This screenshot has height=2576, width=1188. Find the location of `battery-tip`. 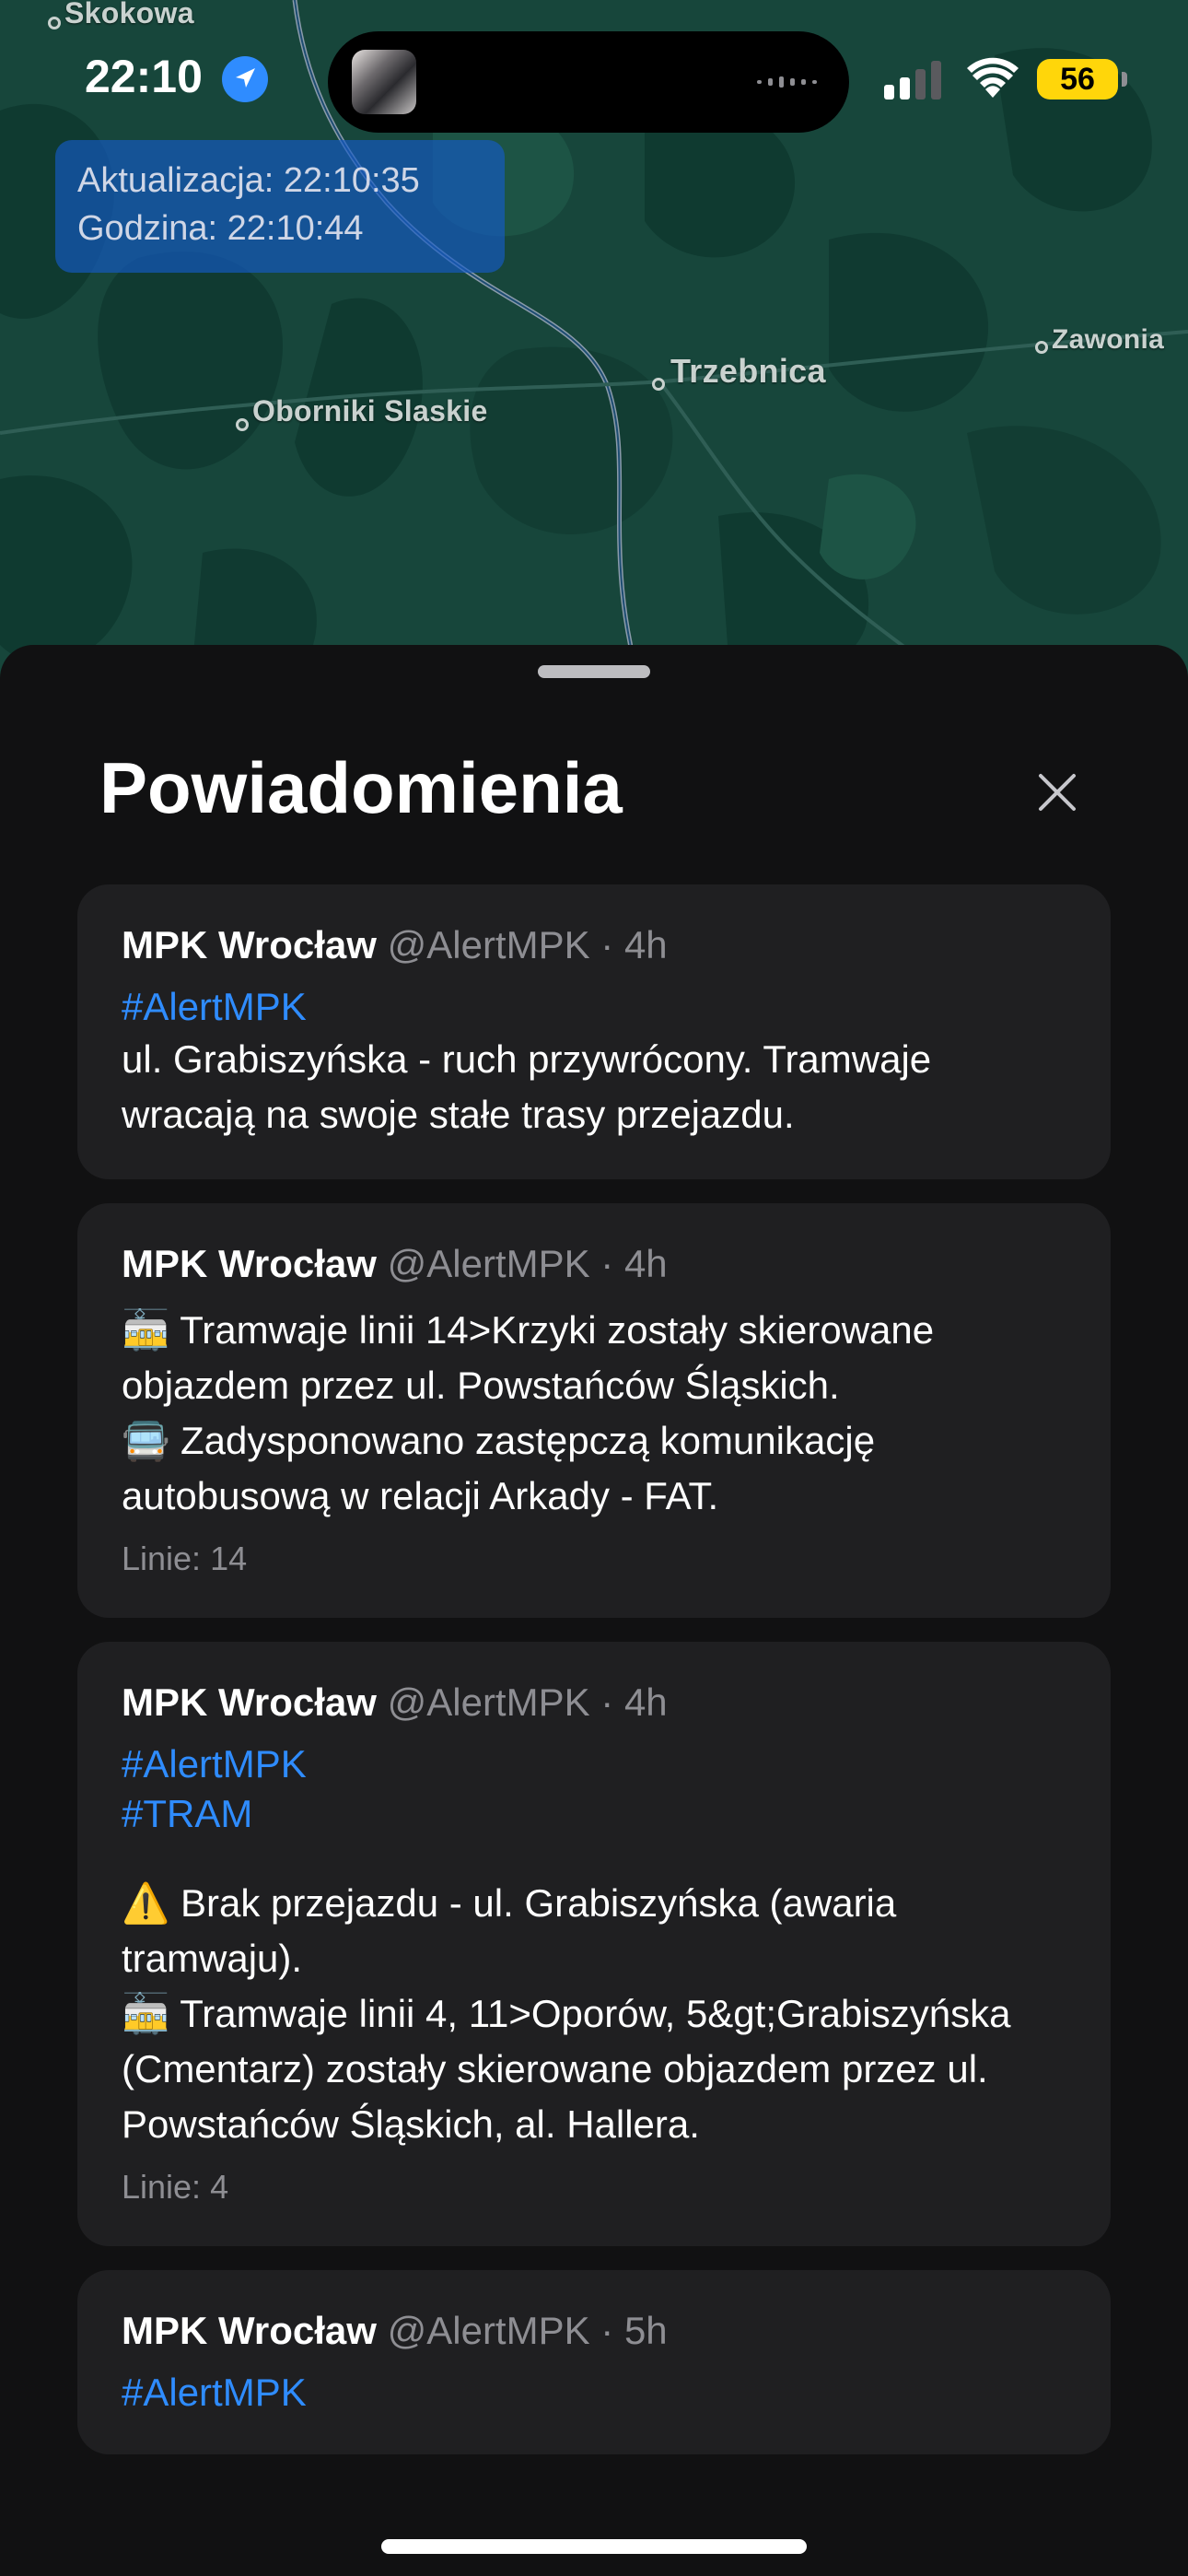

battery-tip is located at coordinates (1125, 79).